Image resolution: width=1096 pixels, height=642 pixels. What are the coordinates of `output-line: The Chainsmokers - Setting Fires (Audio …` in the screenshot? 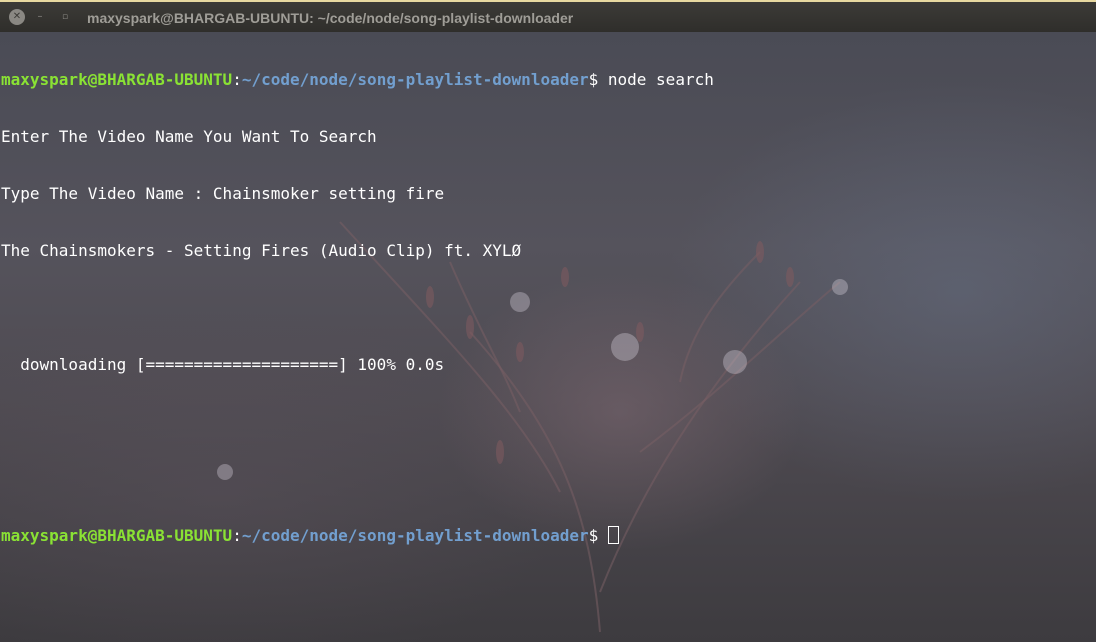 It's located at (261, 250).